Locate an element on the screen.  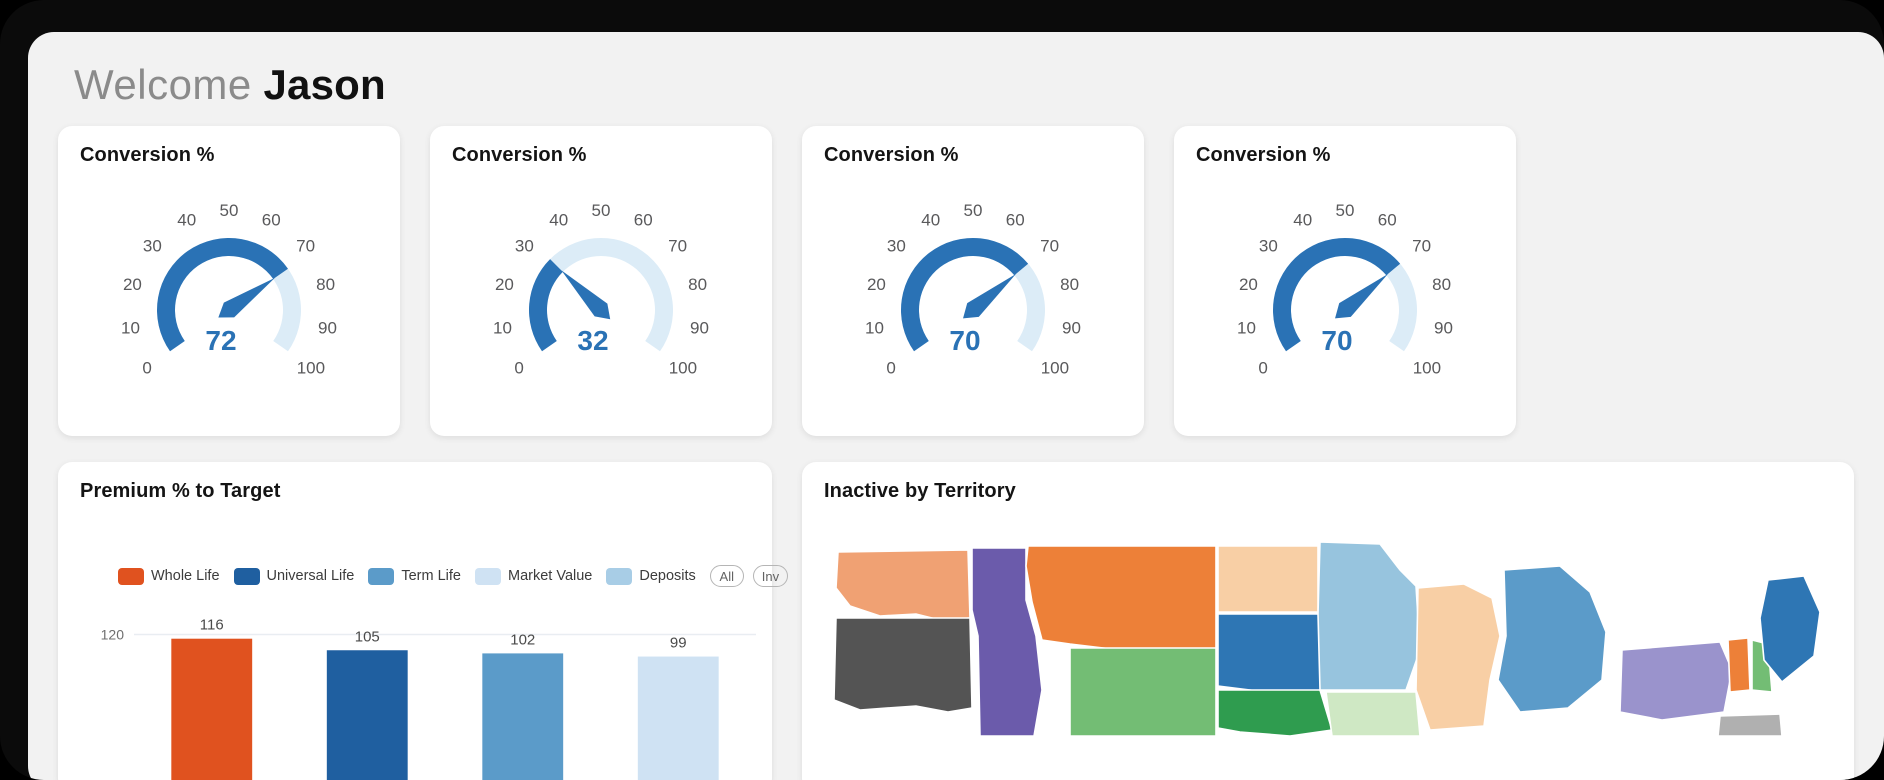
conversion-gauge-card-2: Conversion % 0 10 20 30 40 50 60 70 80 90 100 32 is located at coordinates (601, 281).